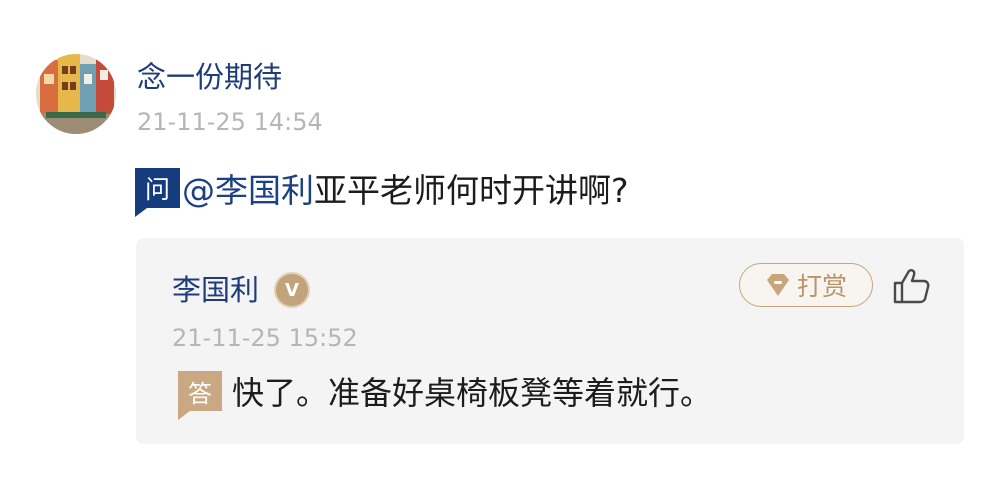 This screenshot has width=1000, height=501. Describe the element at coordinates (248, 188) in the screenshot. I see `mention-link: @李国利` at that location.